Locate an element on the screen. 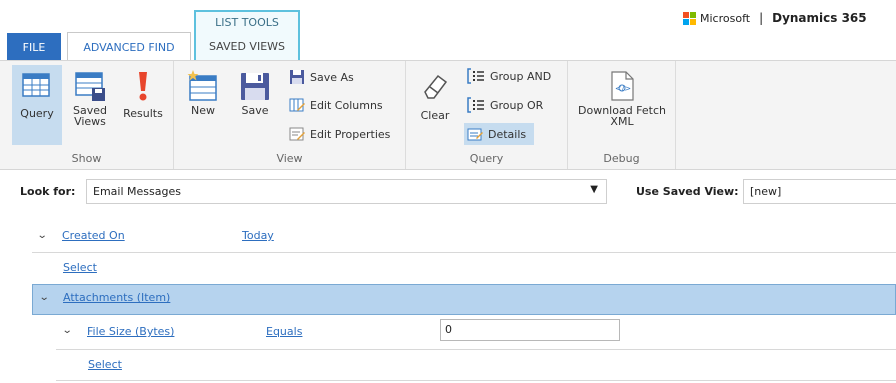 The height and width of the screenshot is (383, 896). criteria-row-file-size: ⌄ File Size (Bytes) Equals 0 is located at coordinates (448, 332).